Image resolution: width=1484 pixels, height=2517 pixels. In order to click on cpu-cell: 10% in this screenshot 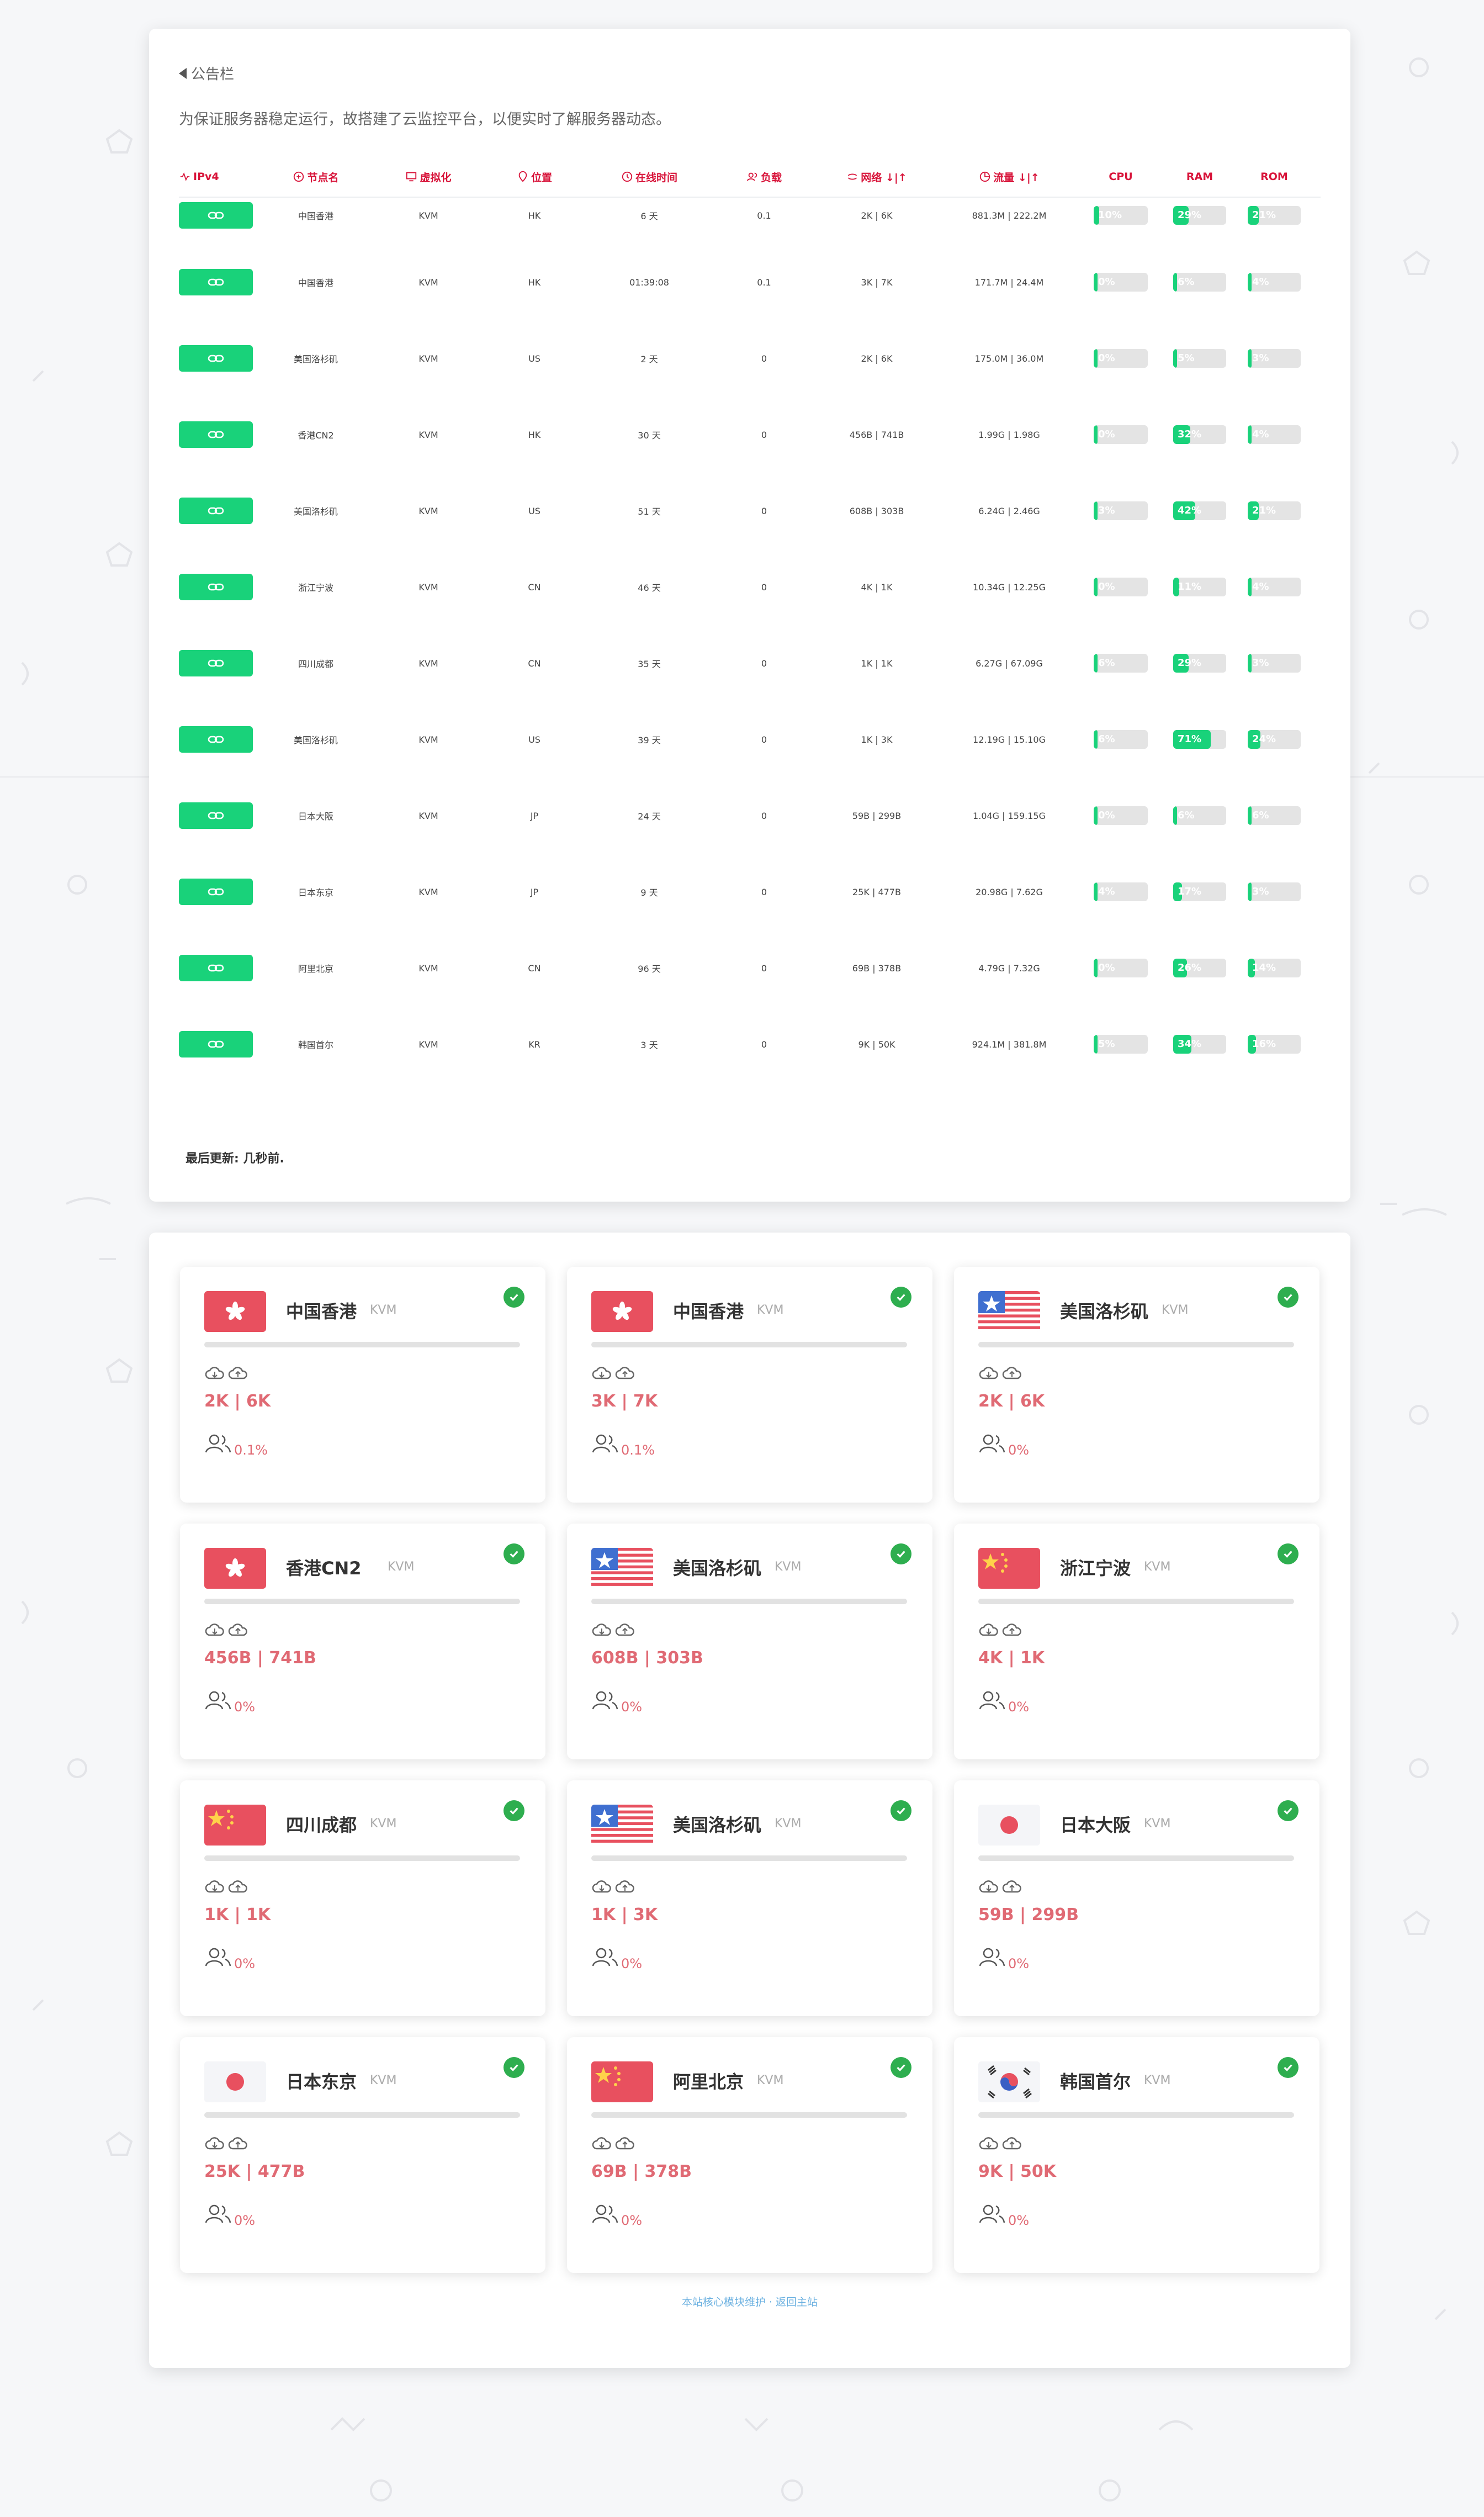, I will do `click(1121, 216)`.